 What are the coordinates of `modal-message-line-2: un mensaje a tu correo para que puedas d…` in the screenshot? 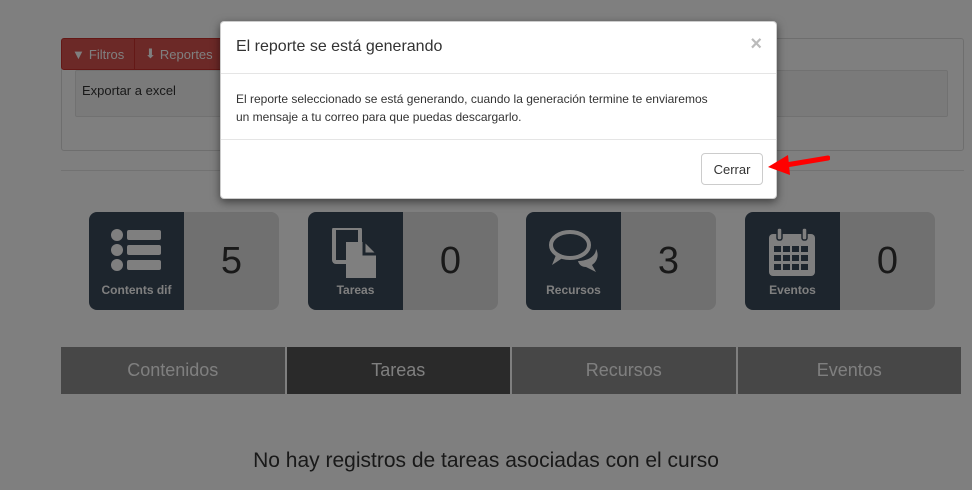 It's located at (379, 117).